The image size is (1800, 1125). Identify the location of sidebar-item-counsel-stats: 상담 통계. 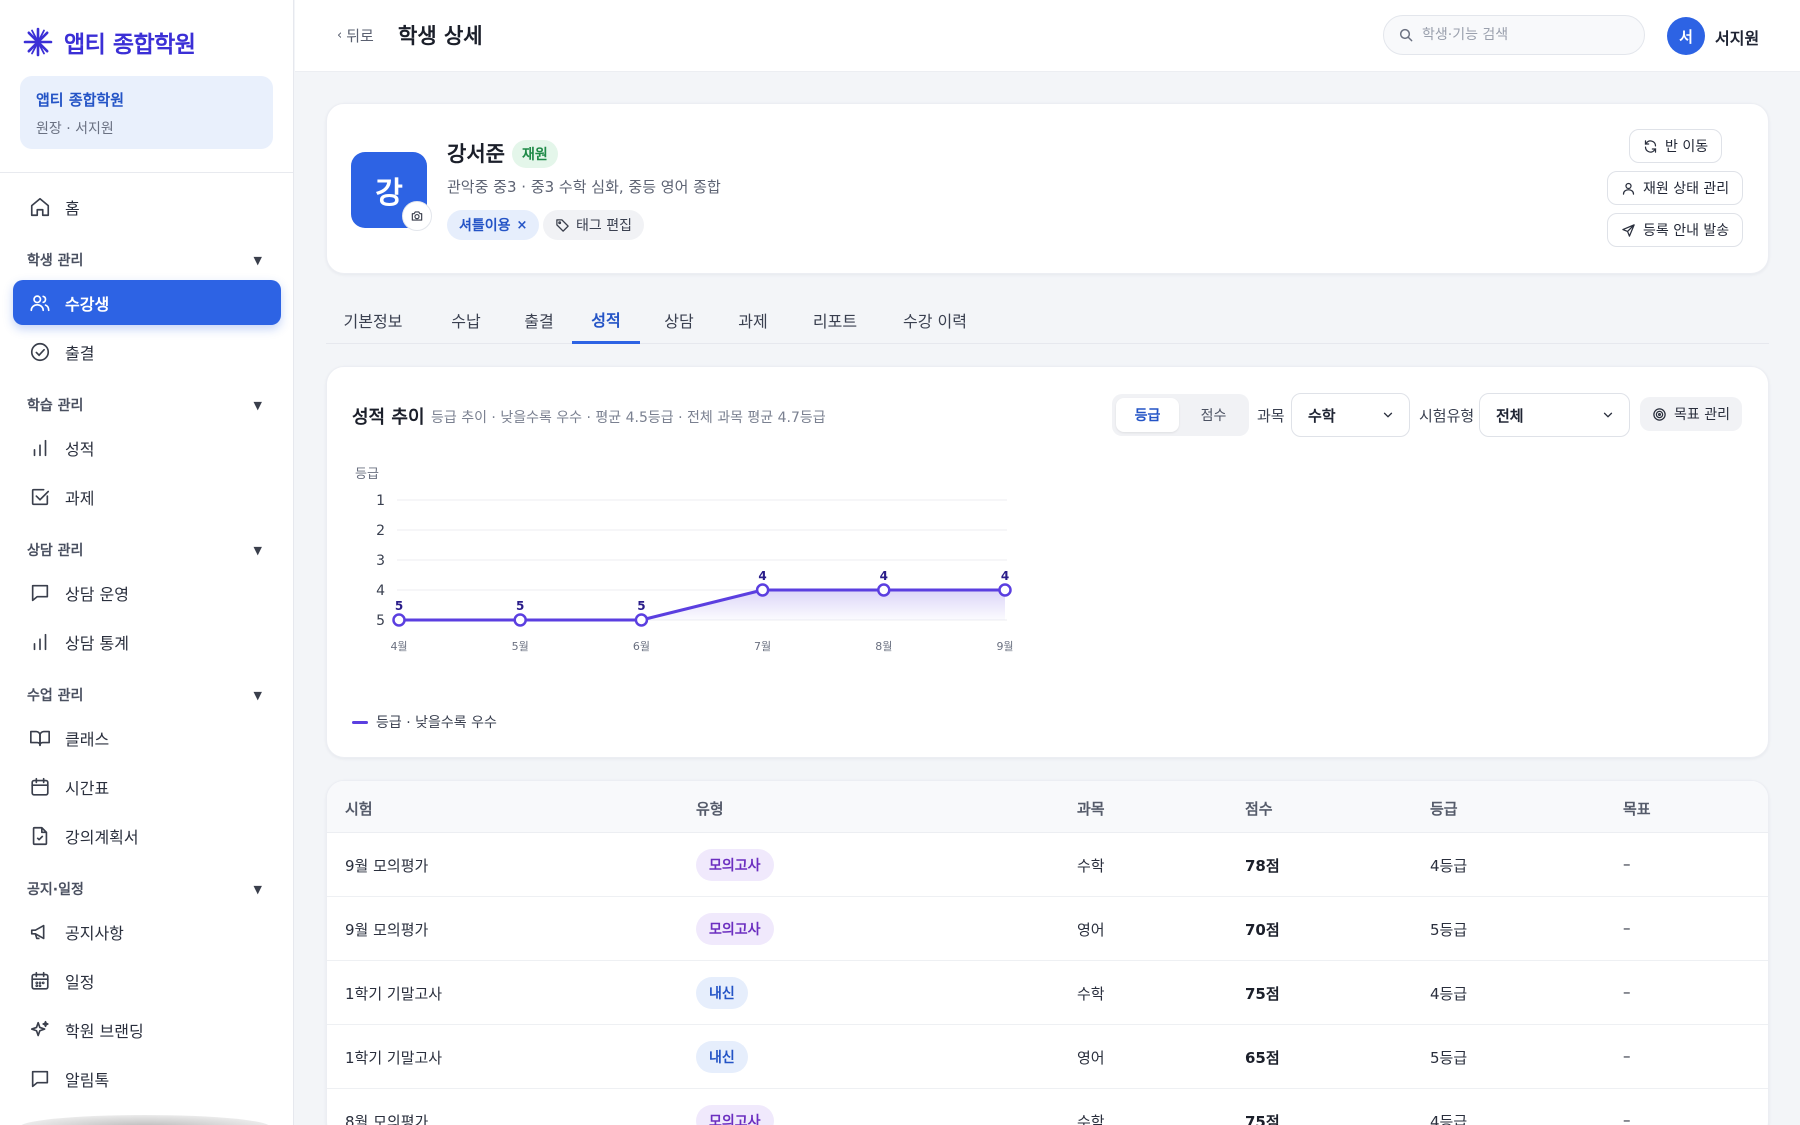
(147, 641).